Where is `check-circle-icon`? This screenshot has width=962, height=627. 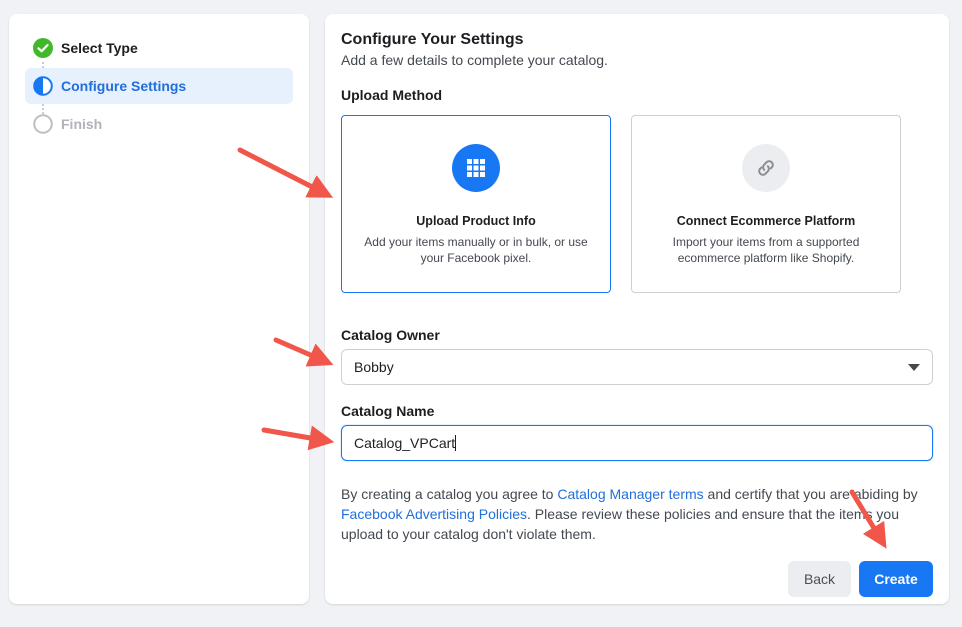
check-circle-icon is located at coordinates (43, 48).